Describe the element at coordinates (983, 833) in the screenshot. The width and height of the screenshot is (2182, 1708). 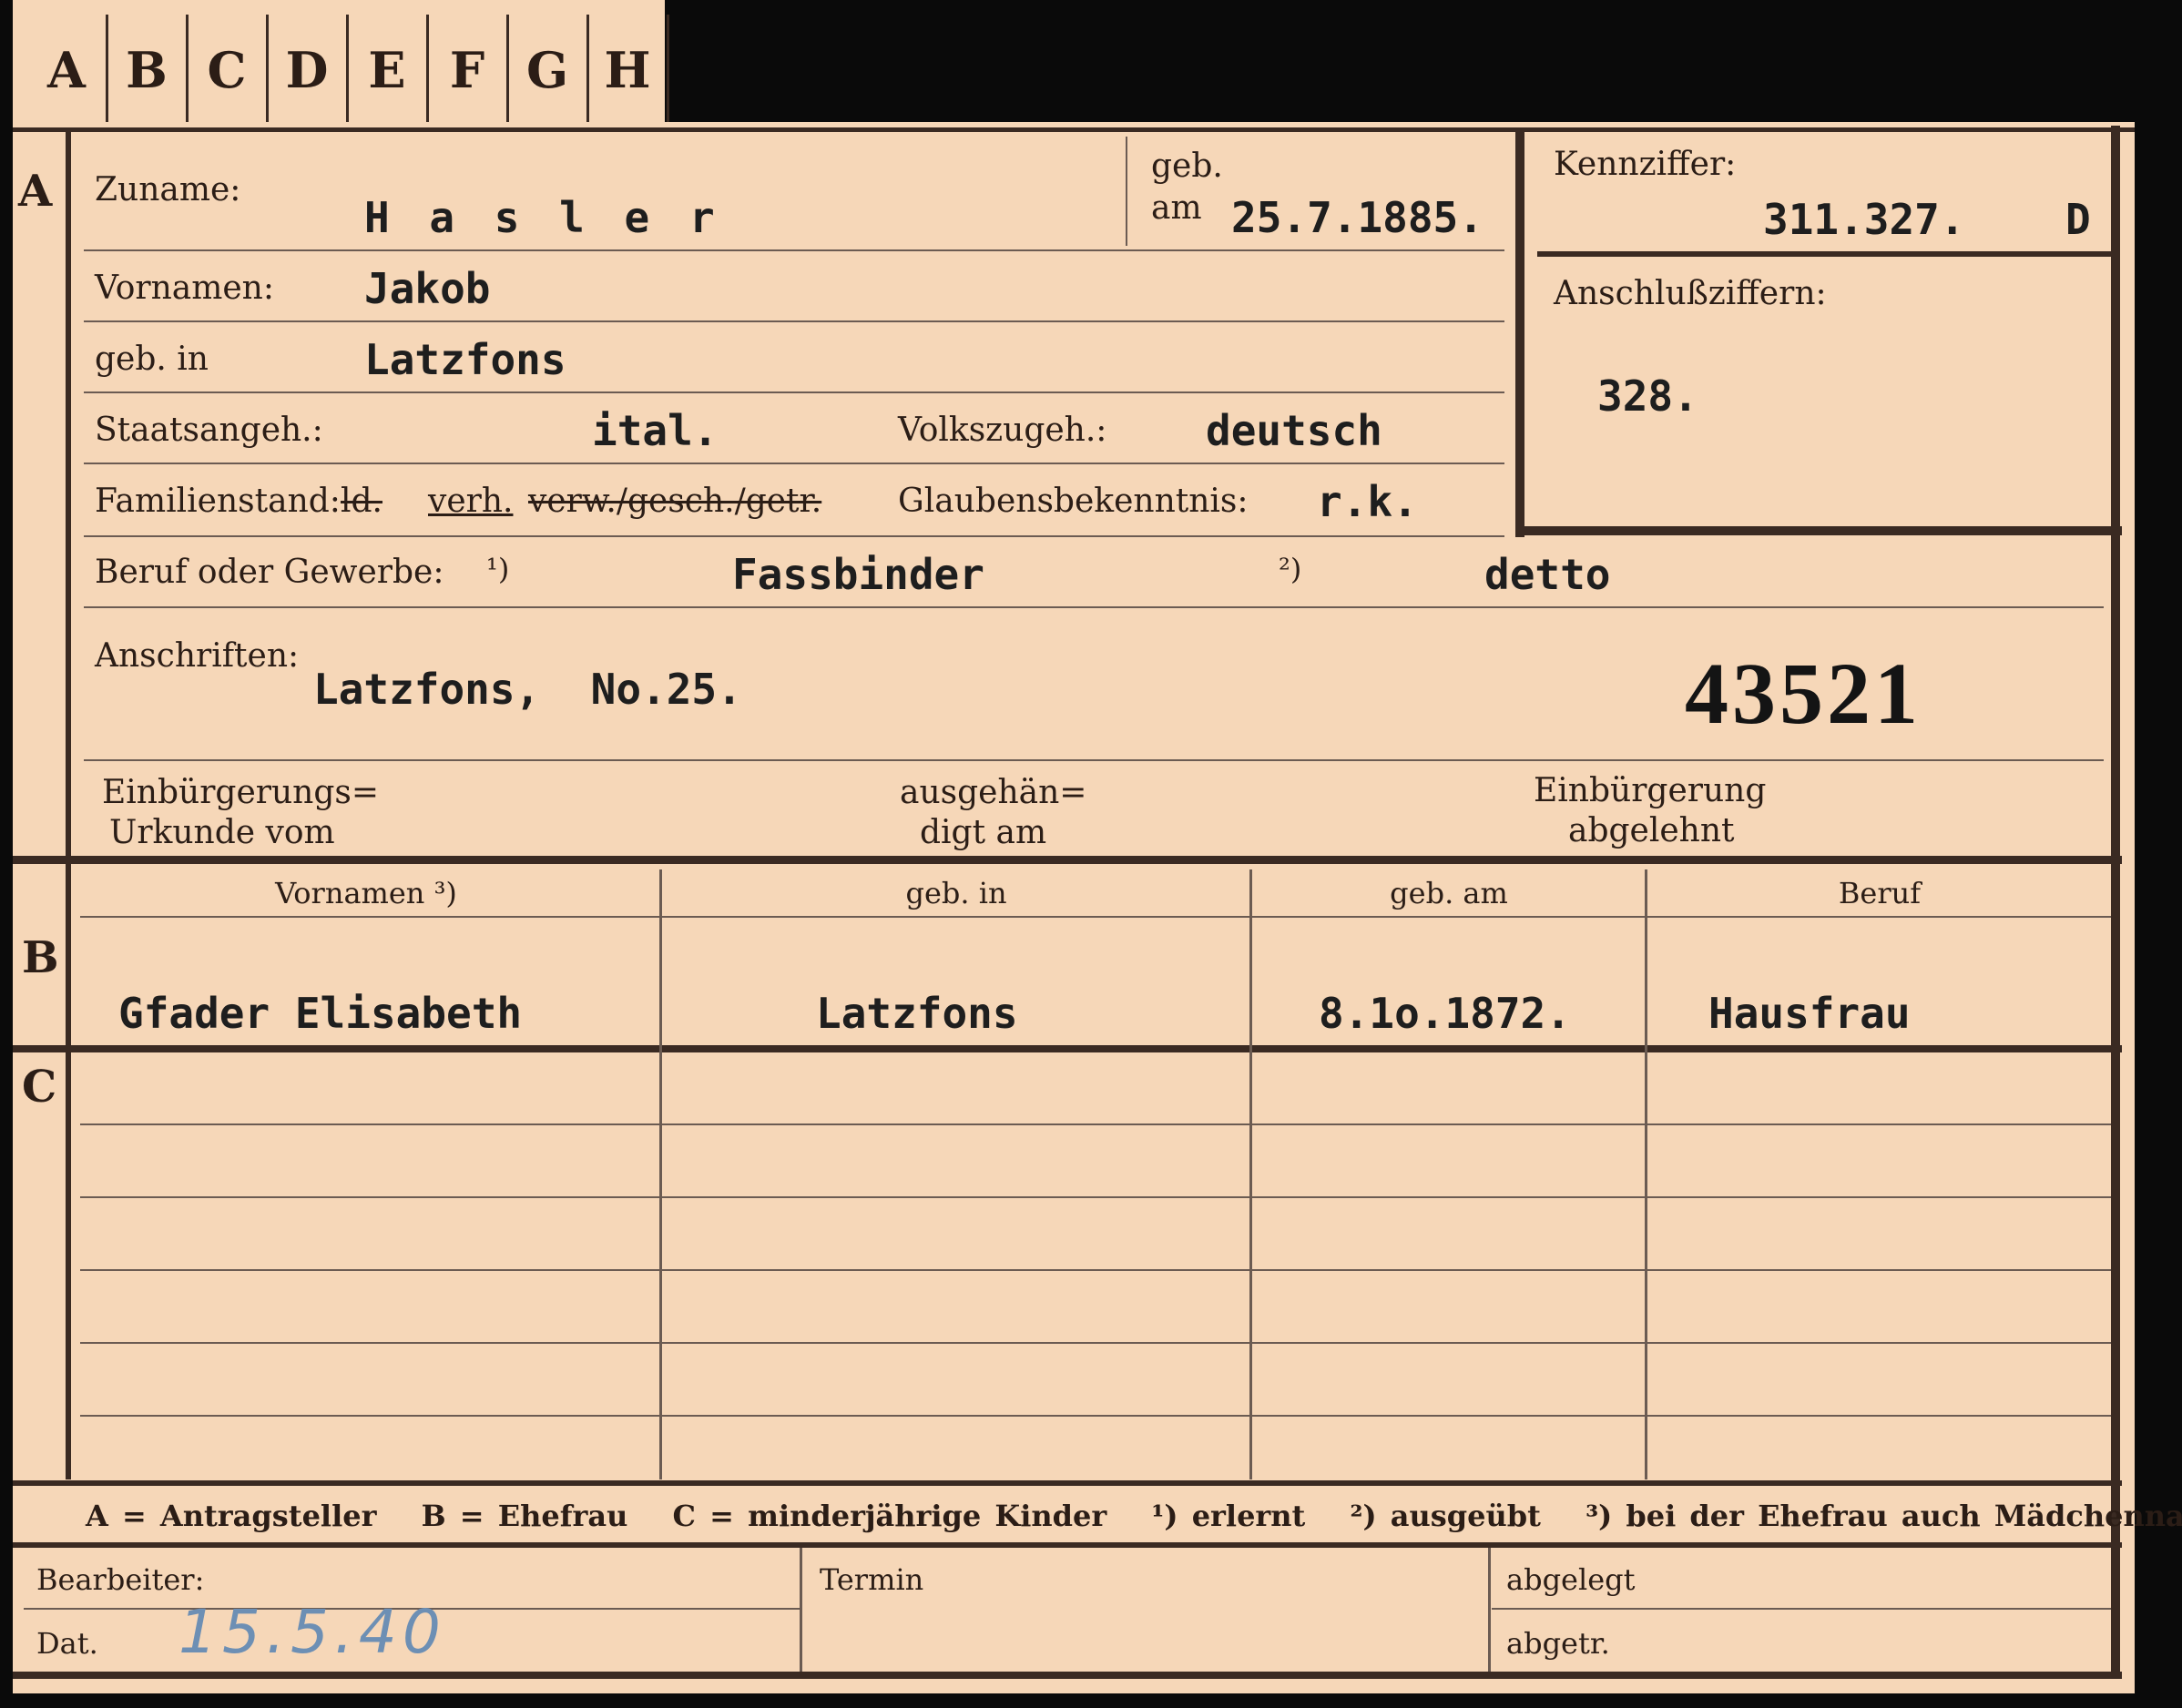
I see `ausgehaendigt-label-2: digt am` at that location.